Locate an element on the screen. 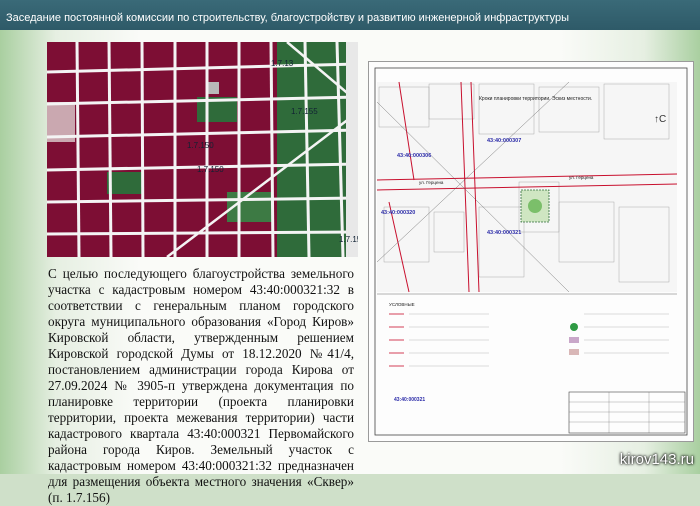  map-label-3: 1.7.150 is located at coordinates (200, 145).